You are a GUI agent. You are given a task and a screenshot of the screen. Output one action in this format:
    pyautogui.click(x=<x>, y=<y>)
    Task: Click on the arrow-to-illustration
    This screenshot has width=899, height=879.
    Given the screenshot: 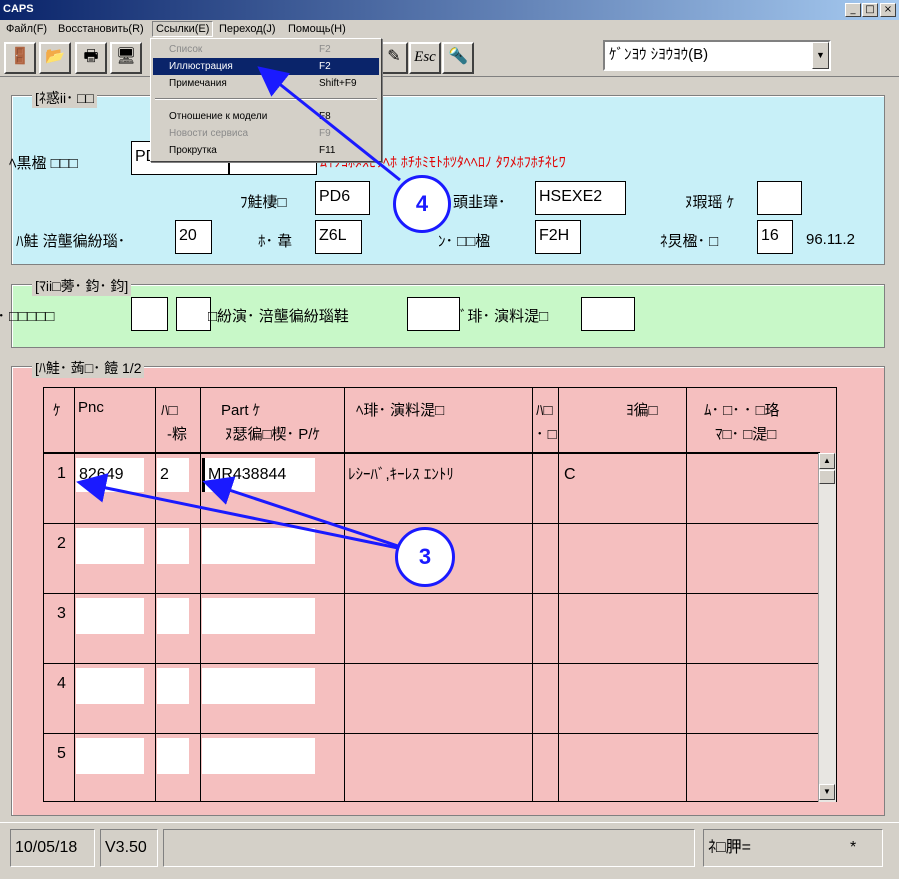 What is the action you would take?
    pyautogui.click(x=329, y=124)
    